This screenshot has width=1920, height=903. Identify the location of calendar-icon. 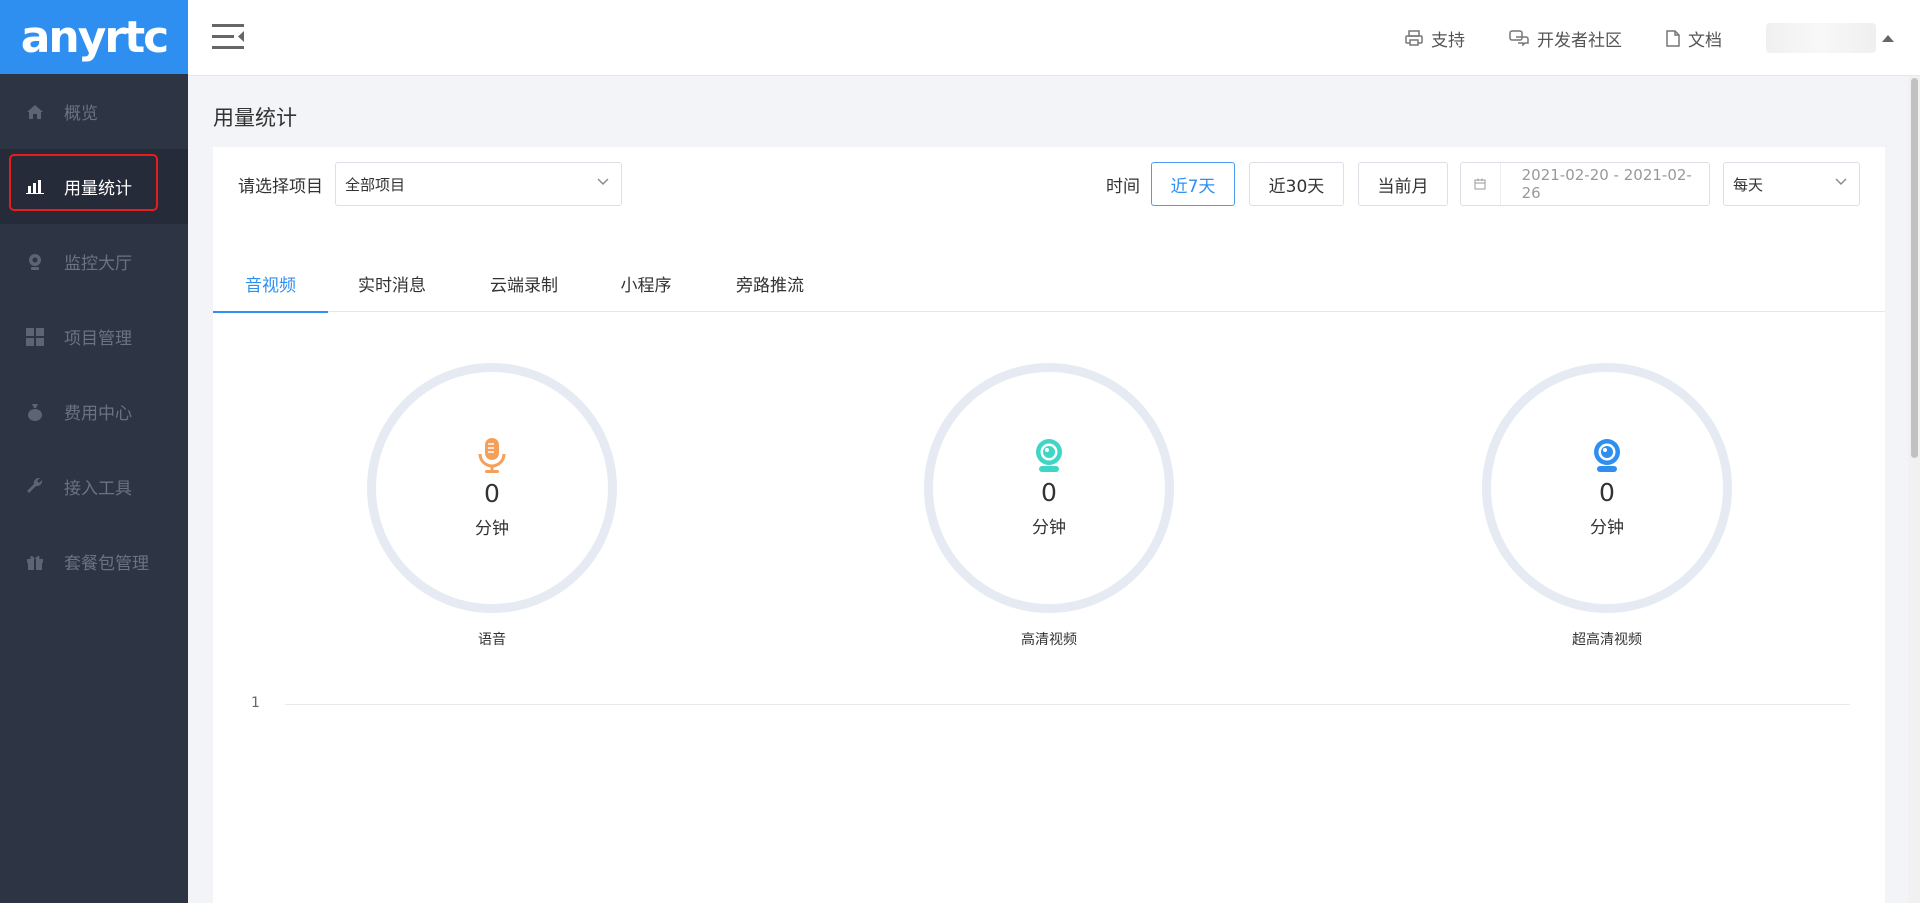
(1481, 184).